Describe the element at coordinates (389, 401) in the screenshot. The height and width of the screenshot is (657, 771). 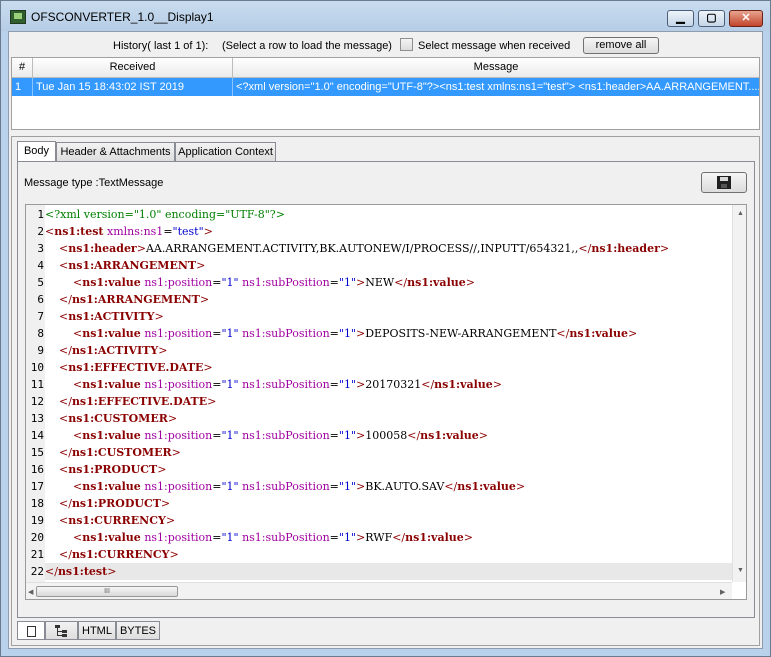
I see `code-line: </ns1:EFFECTIVE.DATE>` at that location.